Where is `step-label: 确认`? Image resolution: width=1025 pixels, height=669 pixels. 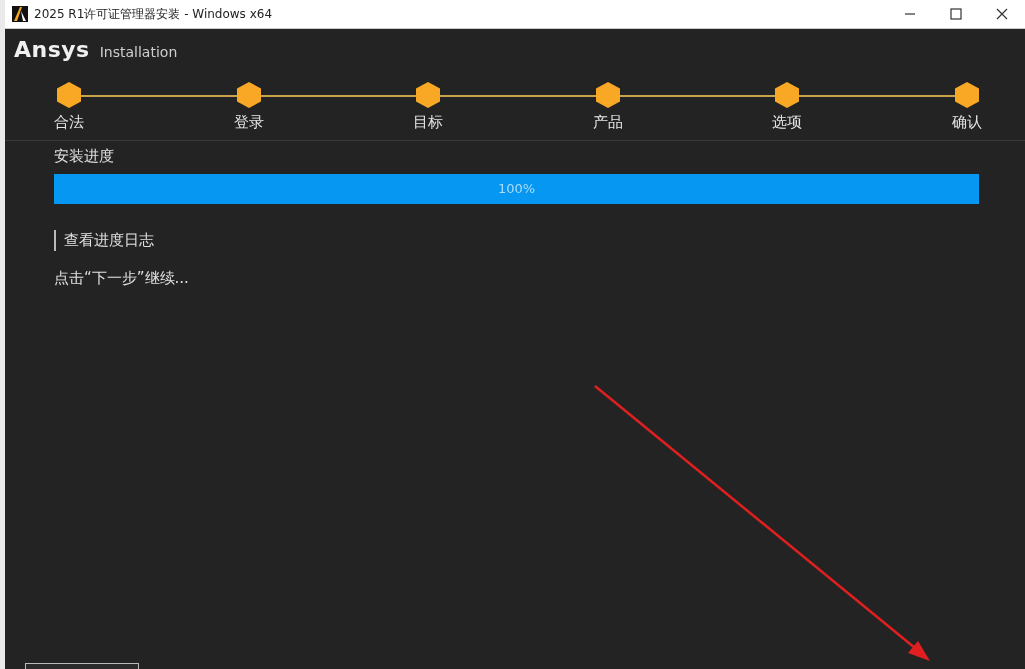
step-label: 确认 is located at coordinates (966, 122).